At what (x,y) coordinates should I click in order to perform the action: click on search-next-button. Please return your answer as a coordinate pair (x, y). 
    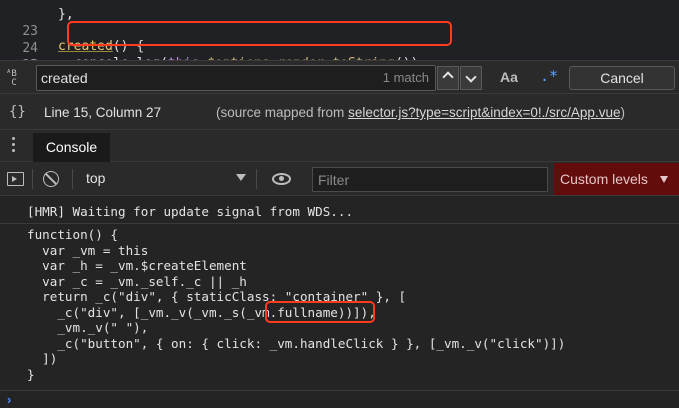
    Looking at the image, I should click on (471, 78).